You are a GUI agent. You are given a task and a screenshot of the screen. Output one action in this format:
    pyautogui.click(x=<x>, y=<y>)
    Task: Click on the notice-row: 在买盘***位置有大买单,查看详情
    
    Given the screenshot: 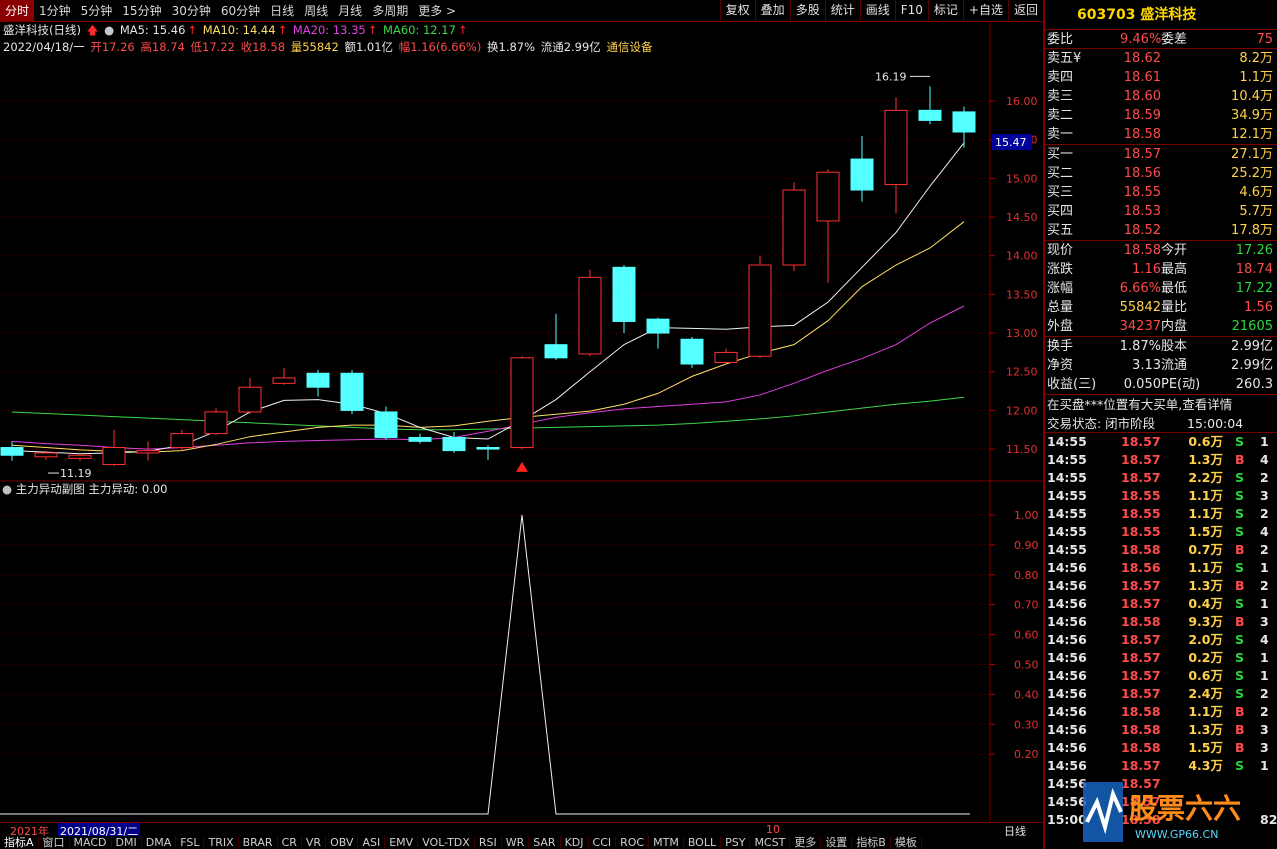 What is the action you would take?
    pyautogui.click(x=1161, y=404)
    